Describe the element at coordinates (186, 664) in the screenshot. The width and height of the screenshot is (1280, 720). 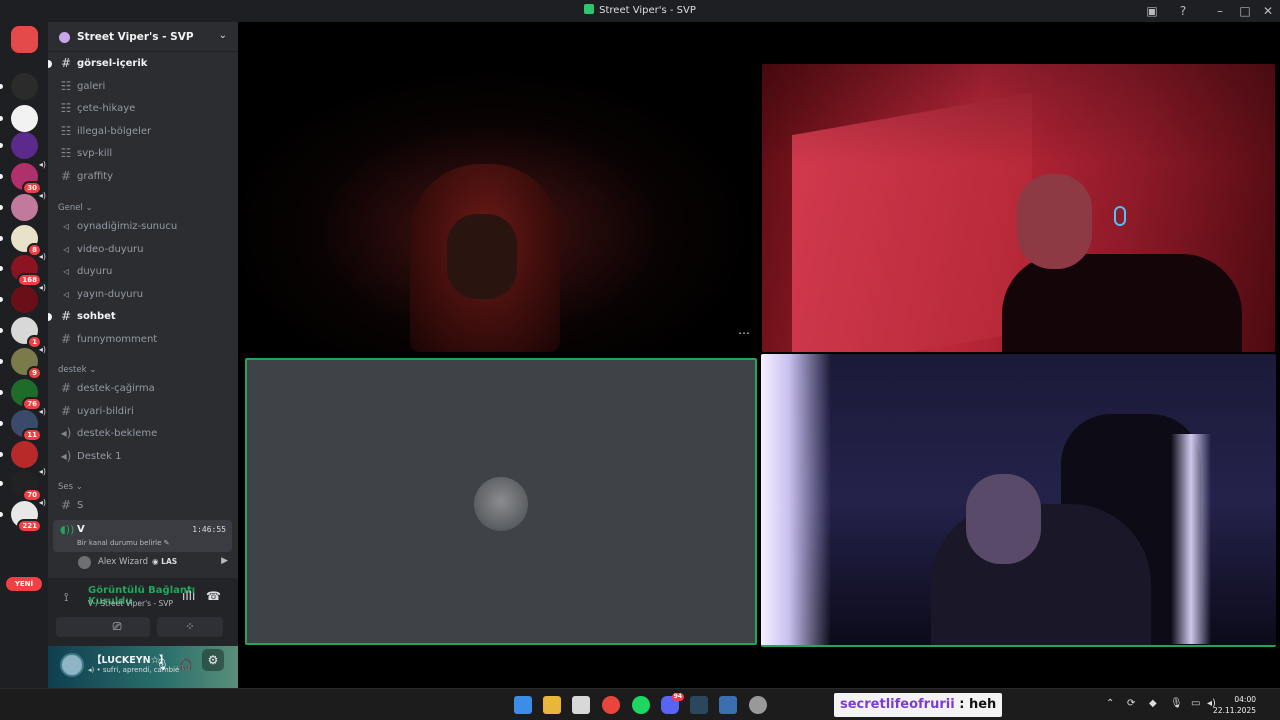
I see `headphones-icon: 🎧` at that location.